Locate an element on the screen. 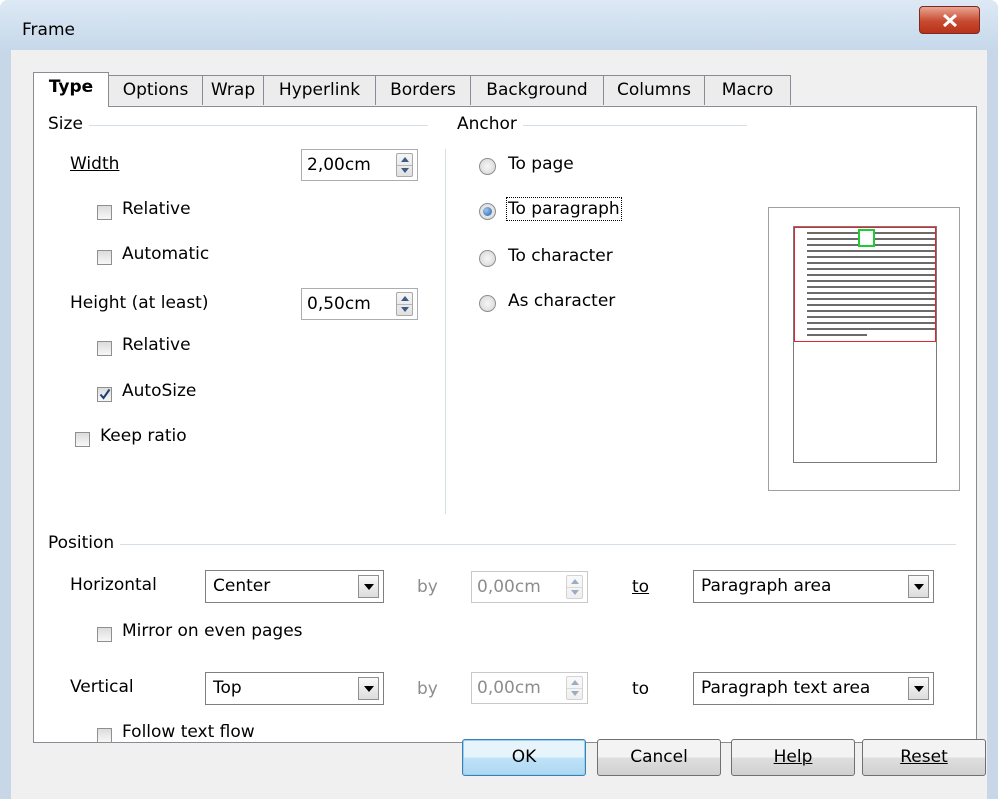 This screenshot has height=799, width=998. follow-text-flow-checkbox is located at coordinates (104, 735).